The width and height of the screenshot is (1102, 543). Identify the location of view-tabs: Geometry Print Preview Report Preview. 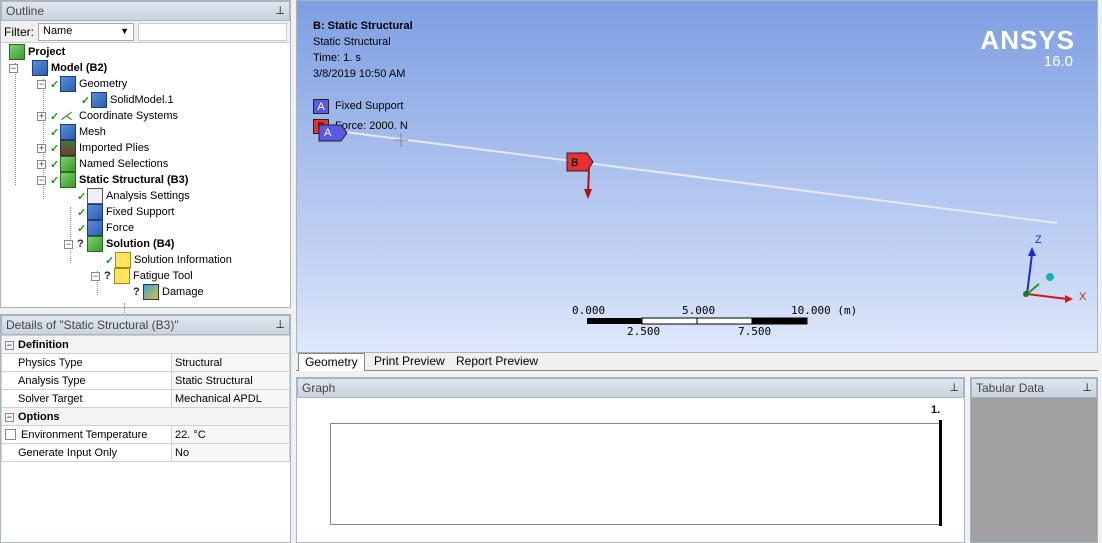
(697, 362).